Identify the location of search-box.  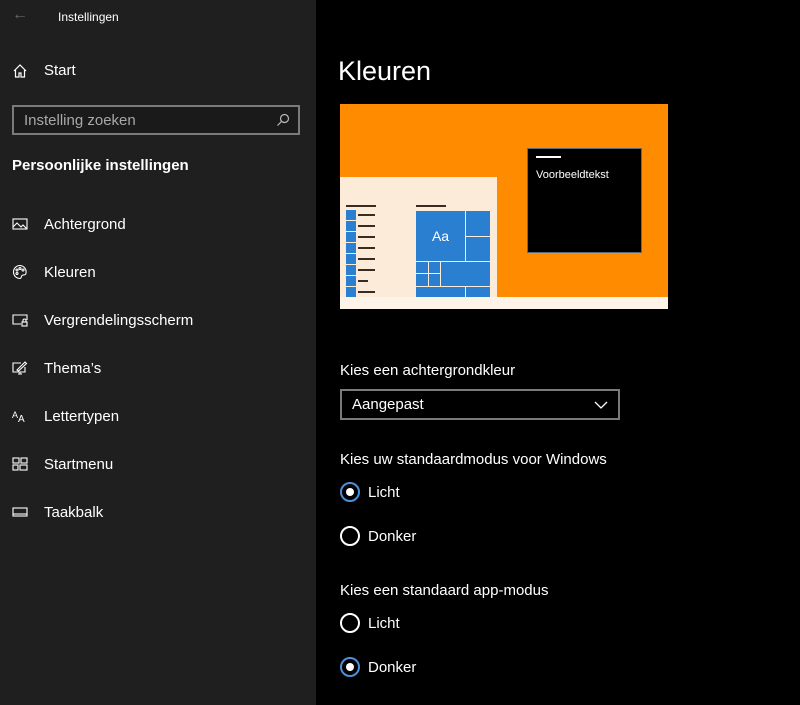
(156, 120).